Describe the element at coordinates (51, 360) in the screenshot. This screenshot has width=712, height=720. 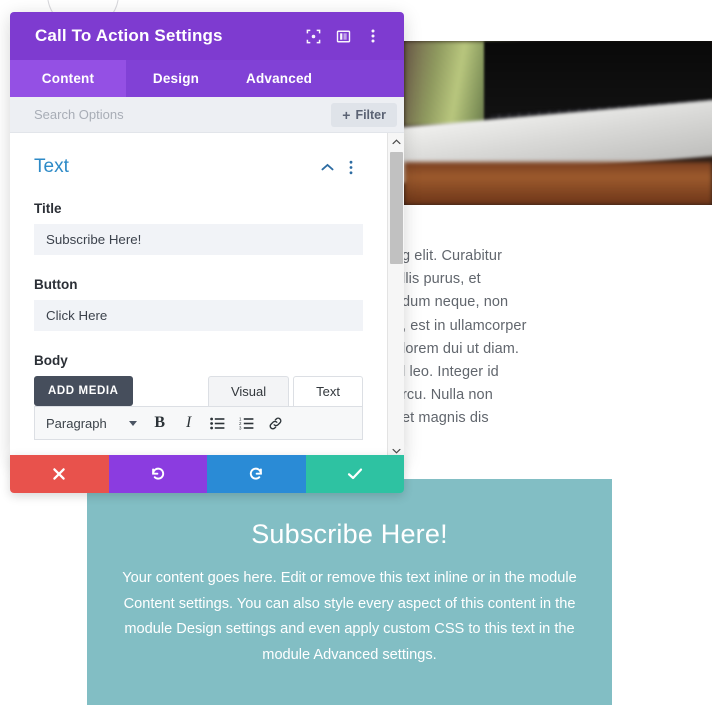
I see `body-field-label: Body` at that location.